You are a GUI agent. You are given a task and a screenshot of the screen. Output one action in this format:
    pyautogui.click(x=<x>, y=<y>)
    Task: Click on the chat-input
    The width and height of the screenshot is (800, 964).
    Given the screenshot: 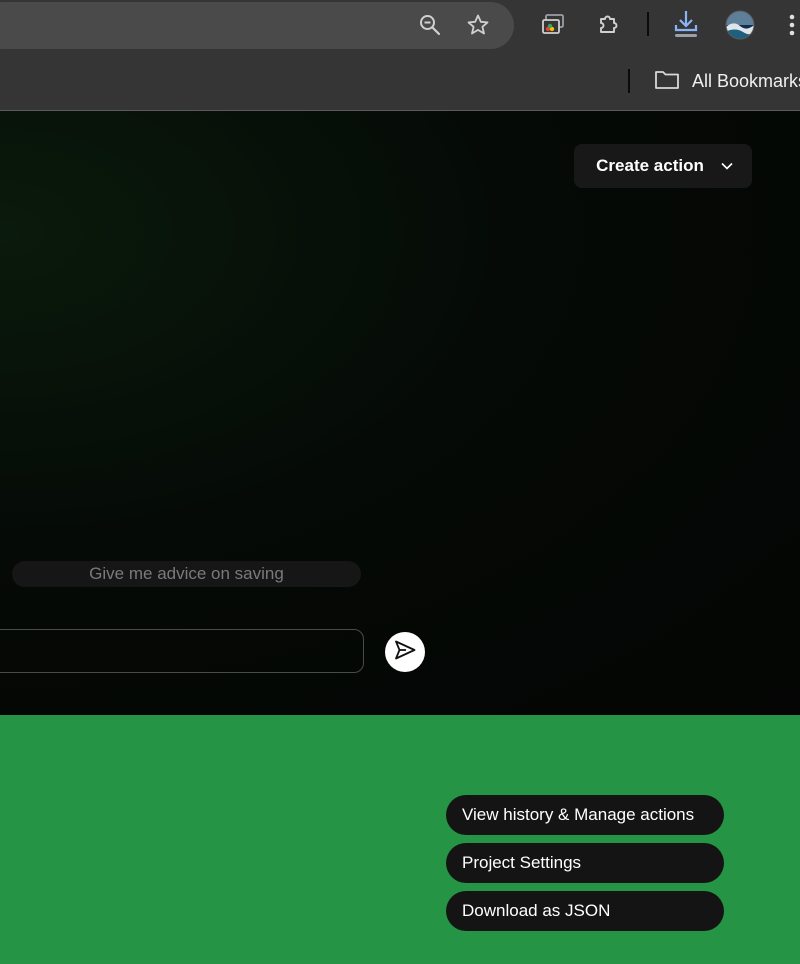 What is the action you would take?
    pyautogui.click(x=182, y=651)
    